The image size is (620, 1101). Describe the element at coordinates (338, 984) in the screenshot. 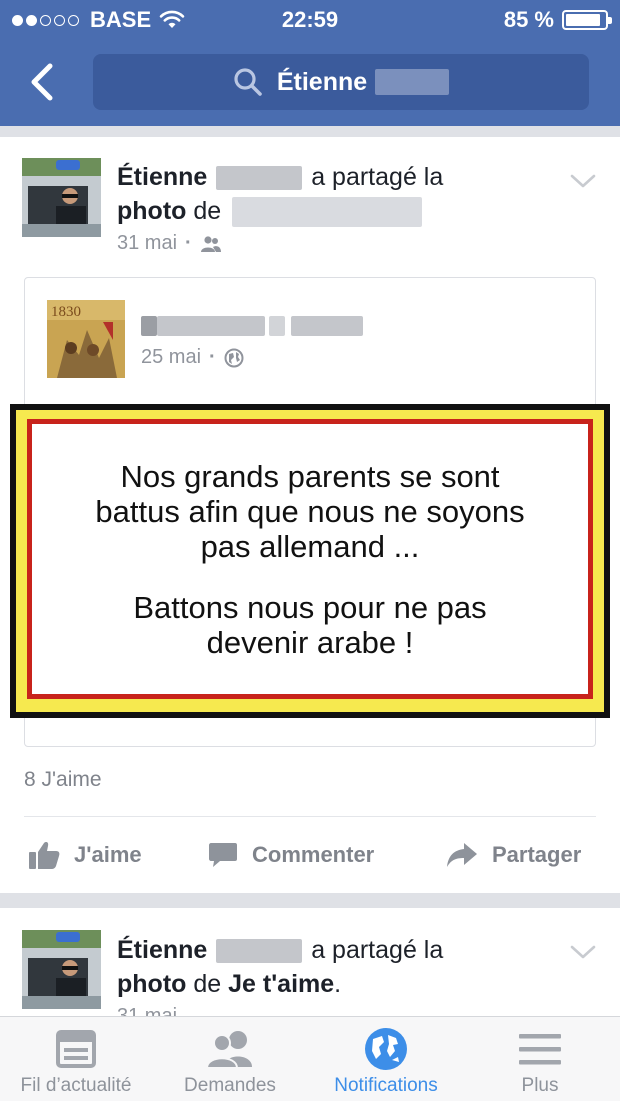

I see `period: .` at that location.